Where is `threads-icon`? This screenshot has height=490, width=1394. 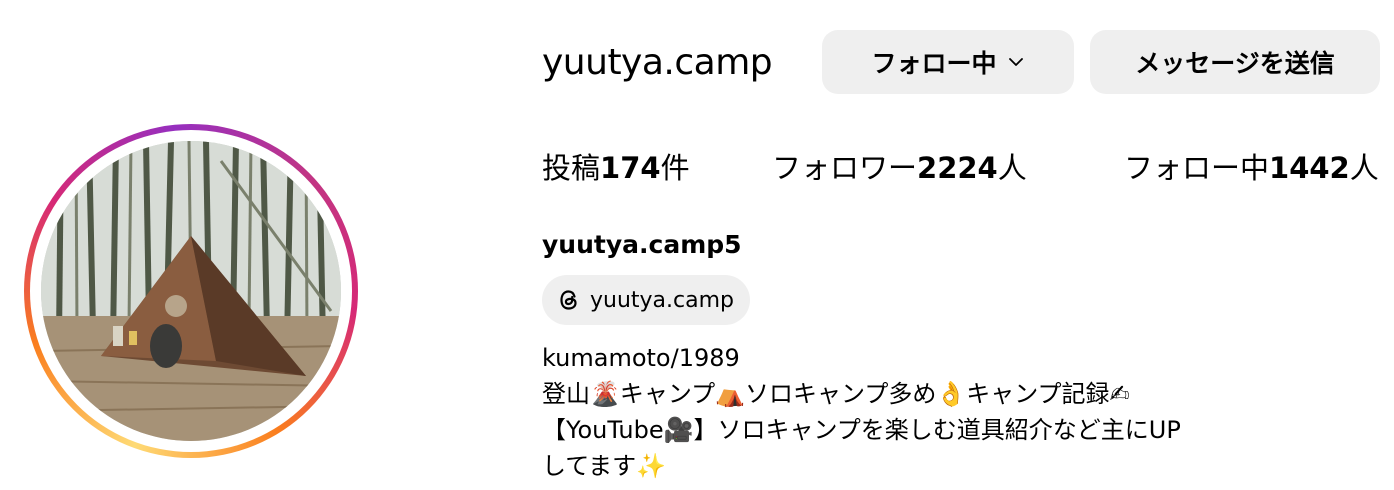
threads-icon is located at coordinates (569, 300).